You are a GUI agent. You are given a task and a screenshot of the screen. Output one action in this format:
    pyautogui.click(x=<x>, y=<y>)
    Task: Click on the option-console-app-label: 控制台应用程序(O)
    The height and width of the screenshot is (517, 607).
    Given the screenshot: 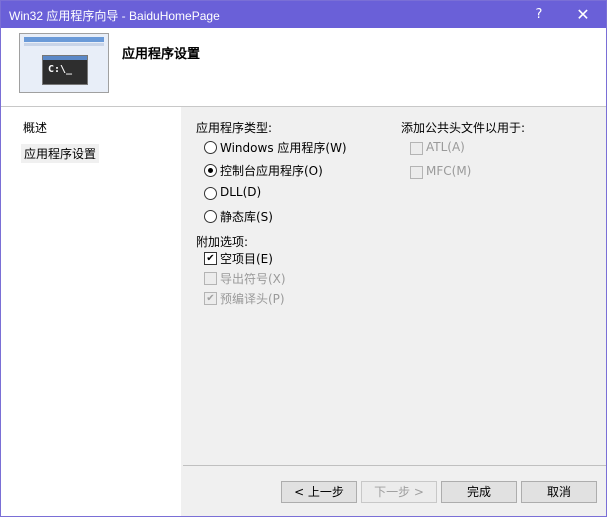 What is the action you would take?
    pyautogui.click(x=271, y=170)
    